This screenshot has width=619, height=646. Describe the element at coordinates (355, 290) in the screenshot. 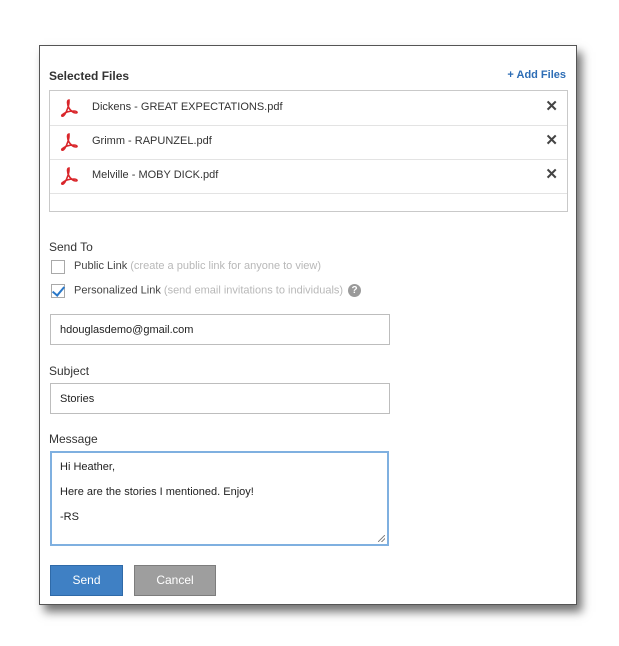

I see `help-icon: ?` at that location.